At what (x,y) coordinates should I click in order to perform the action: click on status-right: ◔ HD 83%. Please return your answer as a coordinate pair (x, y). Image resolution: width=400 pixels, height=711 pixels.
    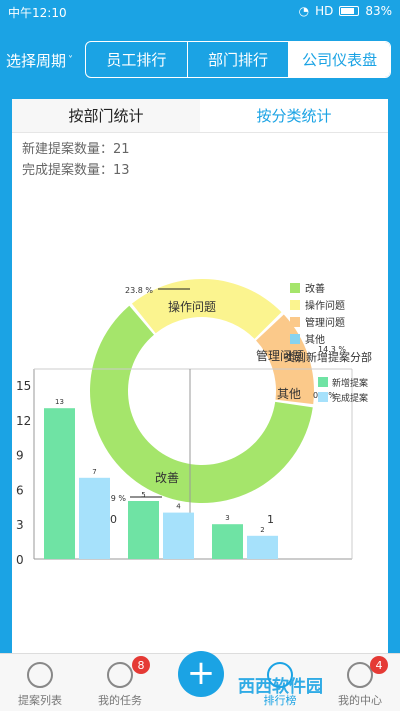
    Looking at the image, I should click on (345, 11).